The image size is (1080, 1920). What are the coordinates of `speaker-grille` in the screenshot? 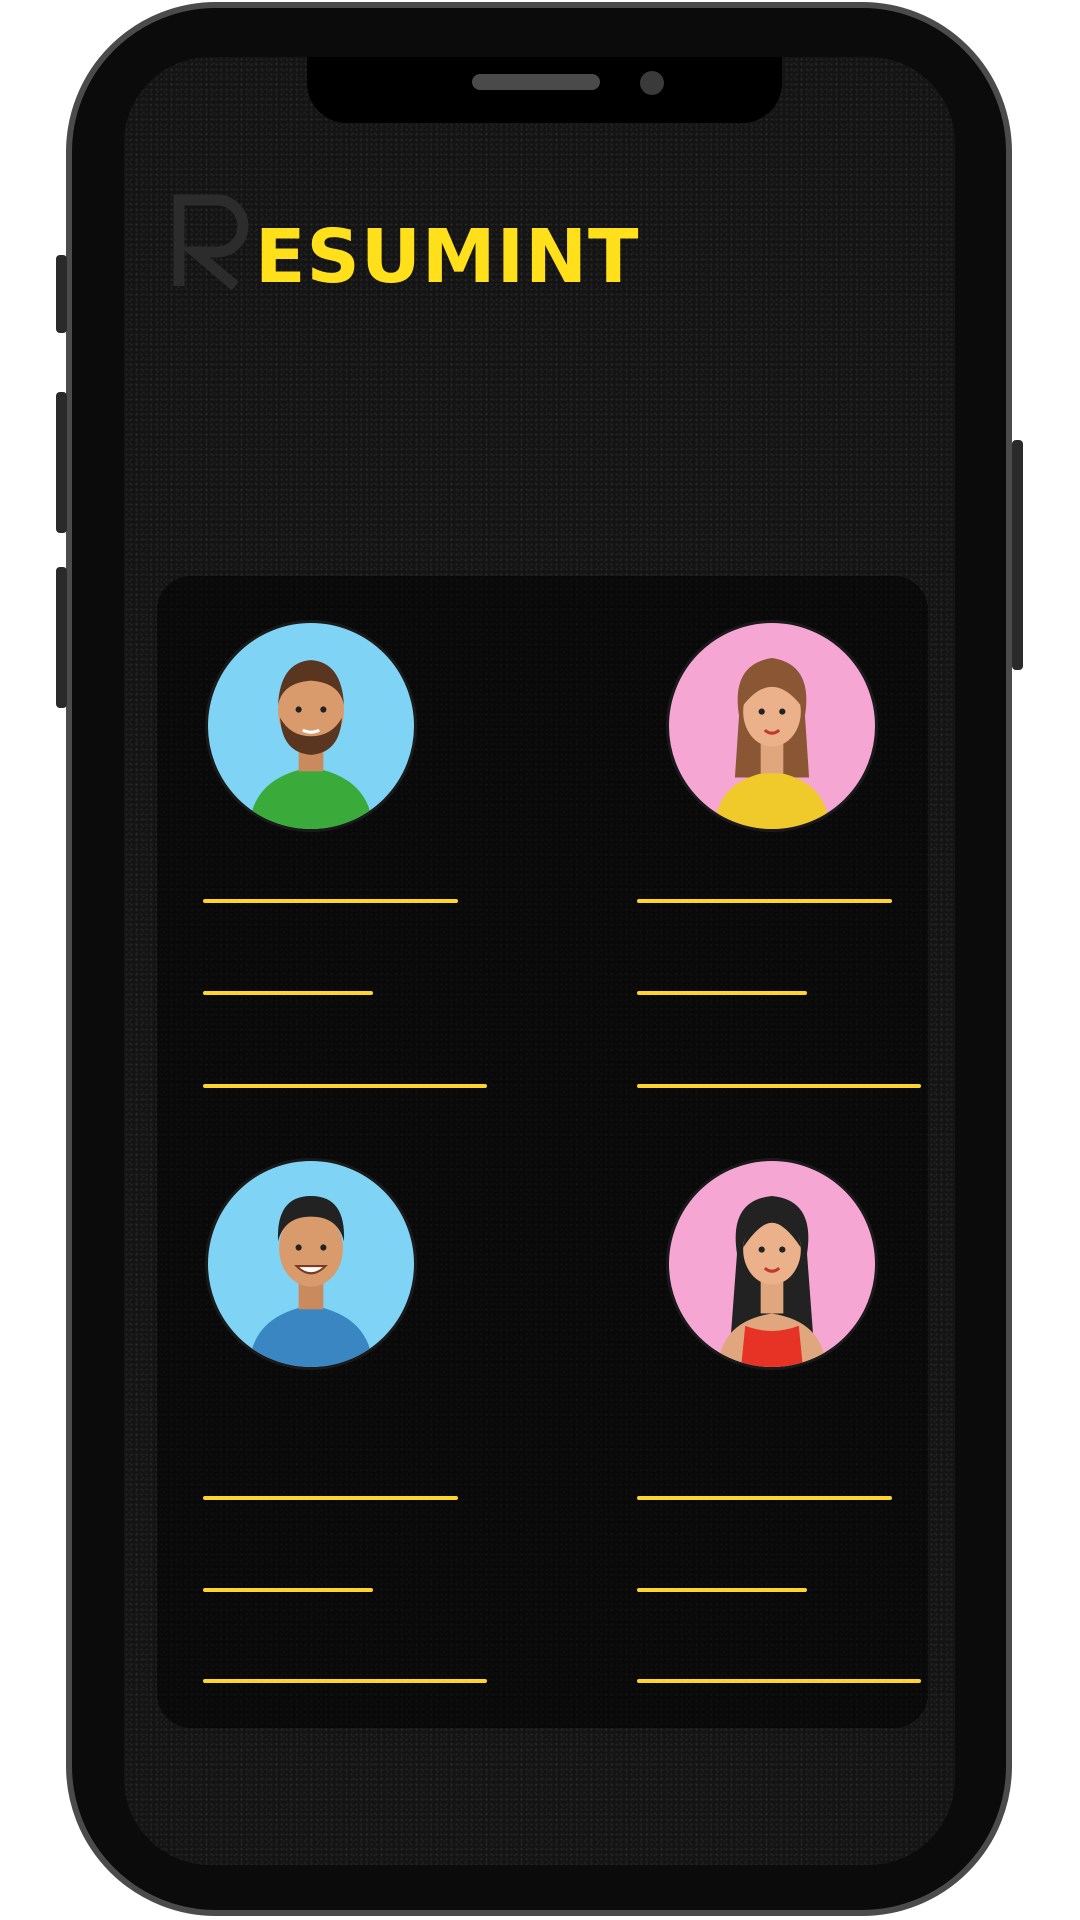 It's located at (536, 82).